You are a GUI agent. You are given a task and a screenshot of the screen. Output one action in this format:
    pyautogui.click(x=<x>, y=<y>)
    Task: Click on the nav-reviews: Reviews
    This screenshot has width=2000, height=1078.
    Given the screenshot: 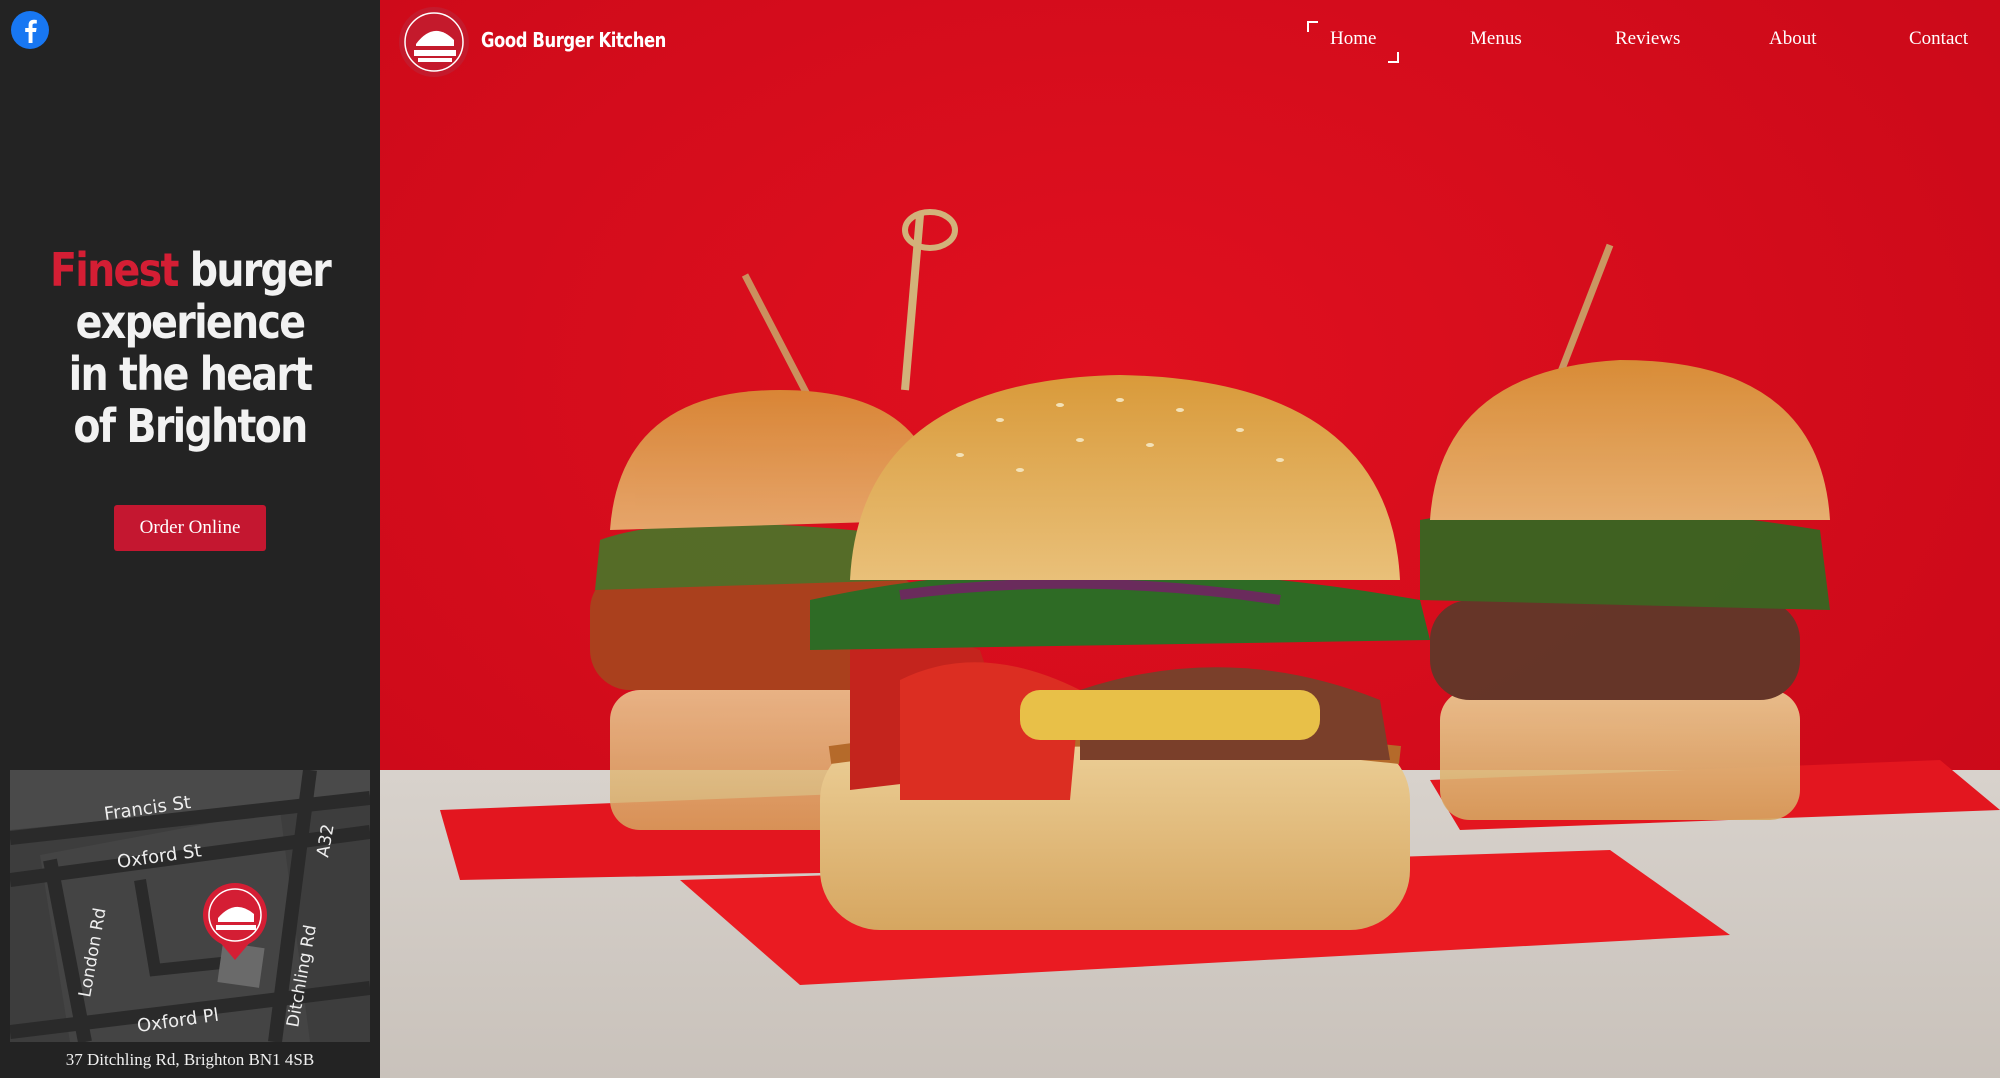 What is the action you would take?
    pyautogui.click(x=1647, y=43)
    